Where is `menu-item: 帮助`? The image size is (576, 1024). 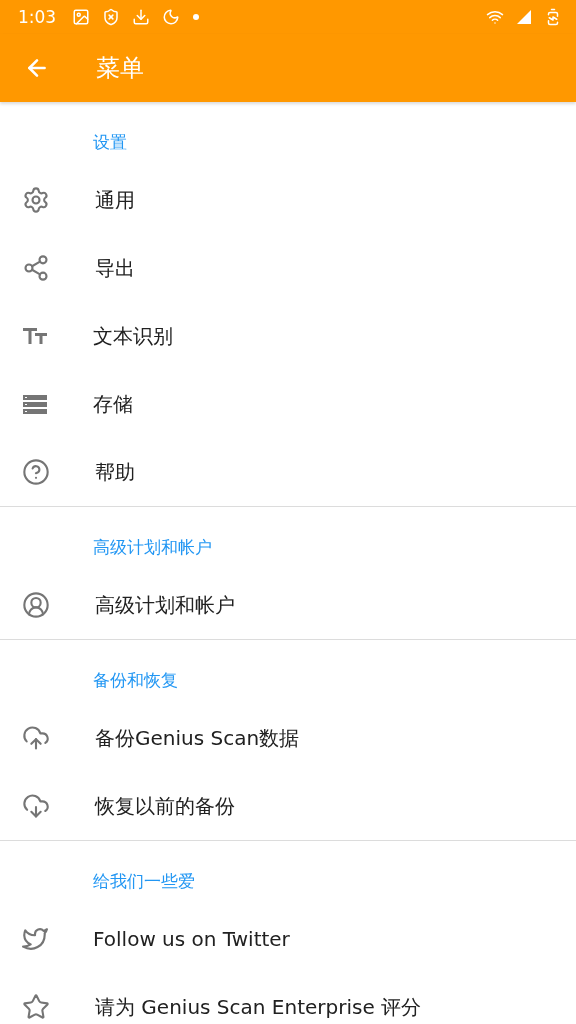 menu-item: 帮助 is located at coordinates (115, 472).